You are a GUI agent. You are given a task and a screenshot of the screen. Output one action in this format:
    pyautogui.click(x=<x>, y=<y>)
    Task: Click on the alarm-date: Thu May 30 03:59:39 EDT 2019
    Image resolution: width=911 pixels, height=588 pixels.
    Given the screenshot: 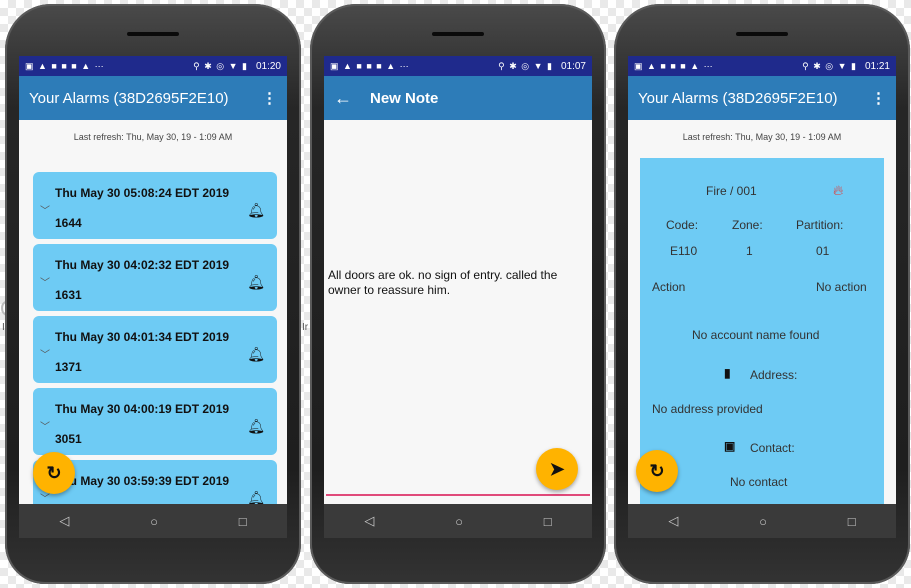 What is the action you would take?
    pyautogui.click(x=142, y=481)
    